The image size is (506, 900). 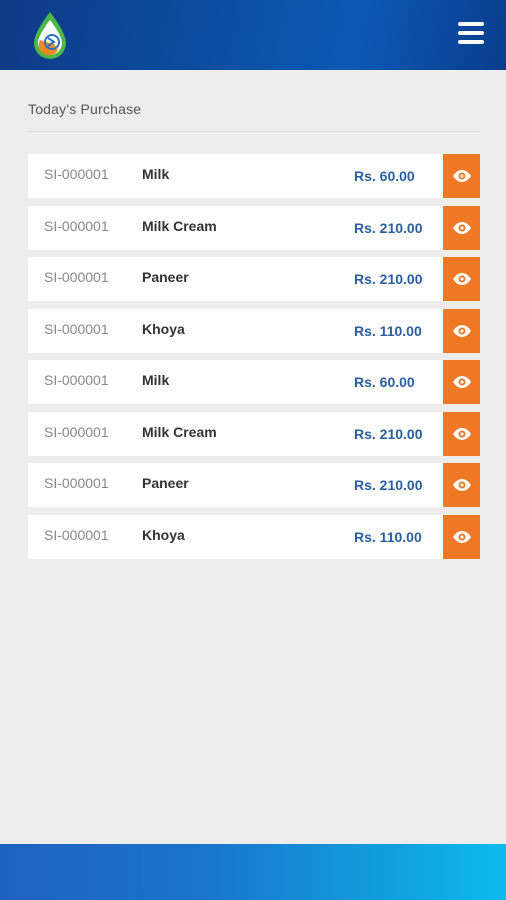 I want to click on hamburger-menu-icon, so click(x=471, y=35).